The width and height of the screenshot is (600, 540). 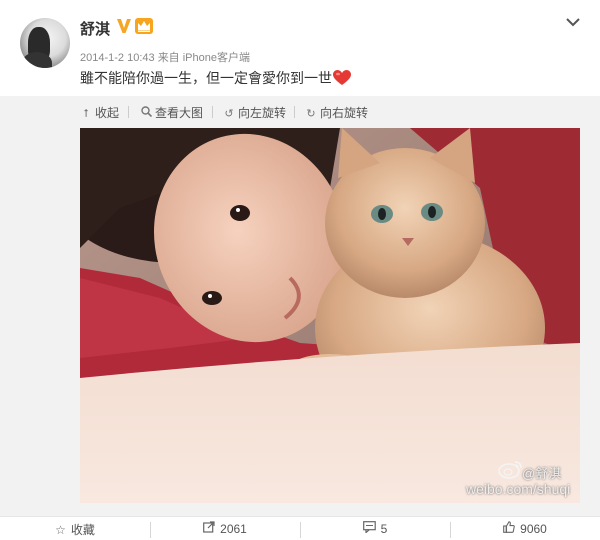 I want to click on weibo-logo-icon, so click(x=510, y=470).